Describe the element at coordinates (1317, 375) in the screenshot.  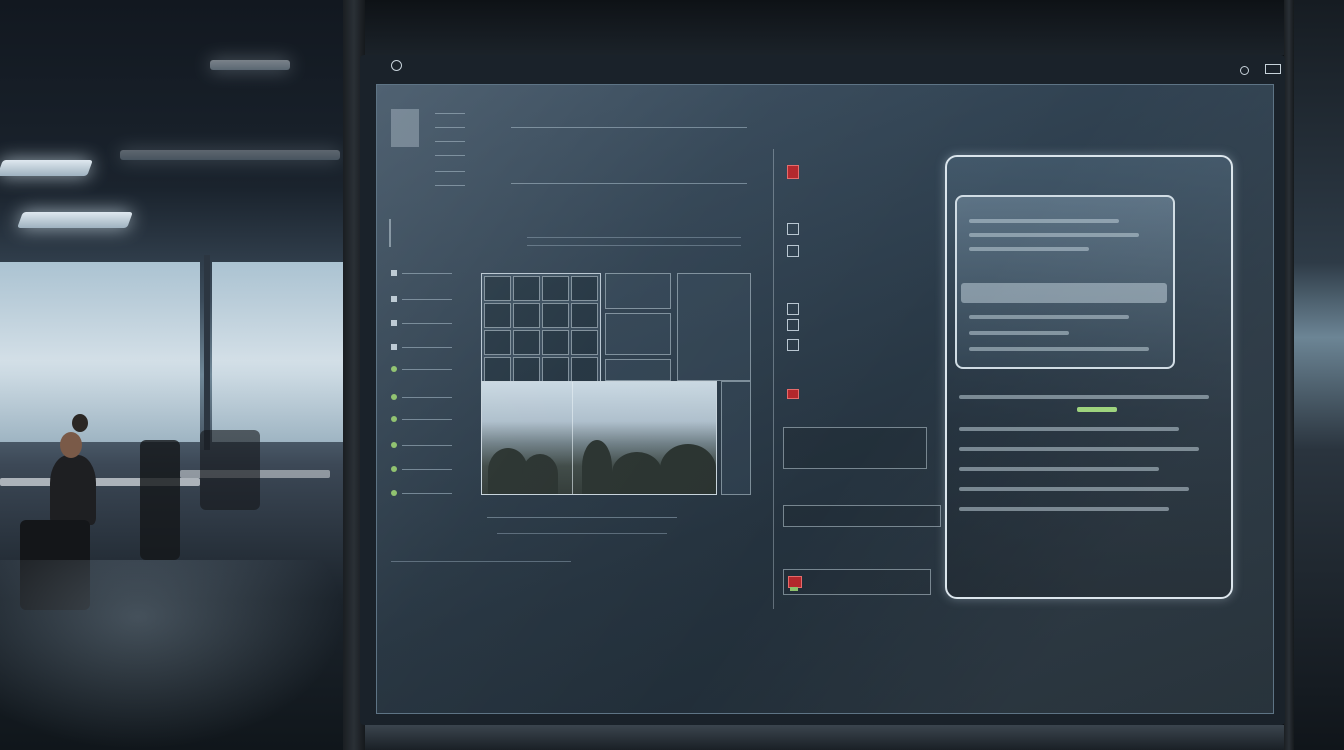
I see `right-background` at that location.